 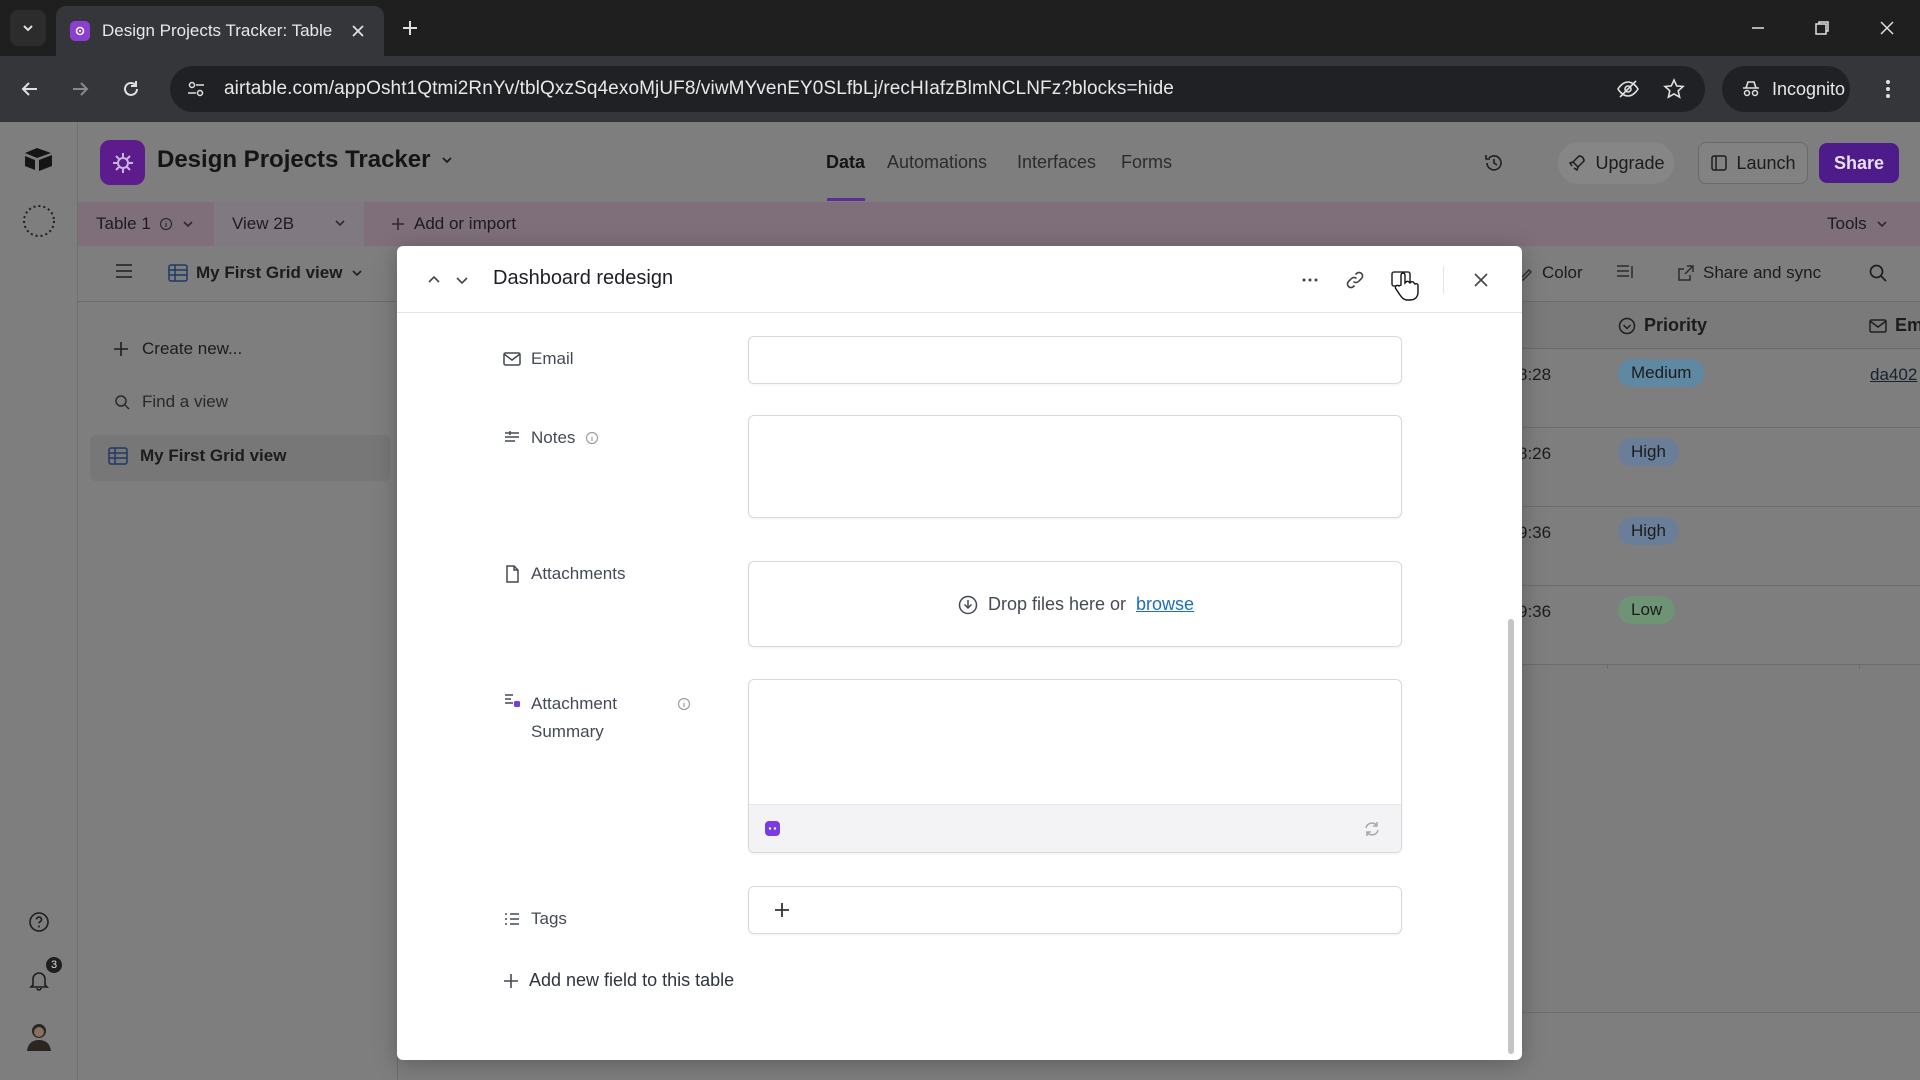 I want to click on find-view-input: Find a view, so click(x=171, y=402).